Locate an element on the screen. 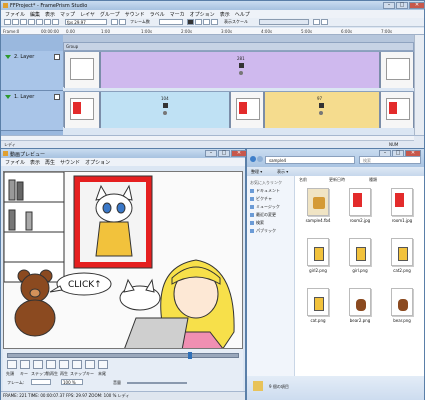  clip-span: 281 is located at coordinates (240, 70).